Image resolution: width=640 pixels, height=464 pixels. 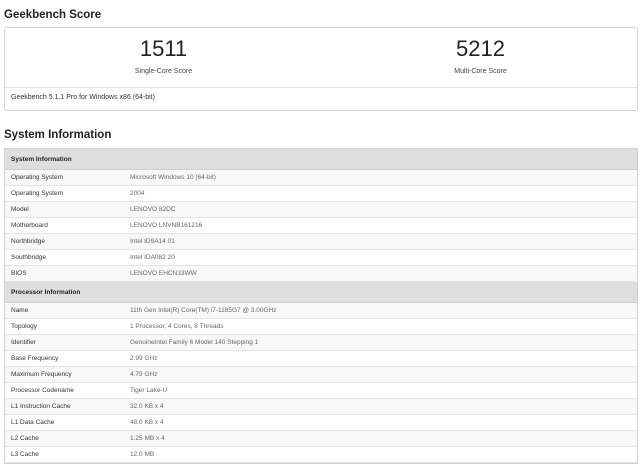 I want to click on table-row: BIOS LENOVO EHCN33WW, so click(x=321, y=274).